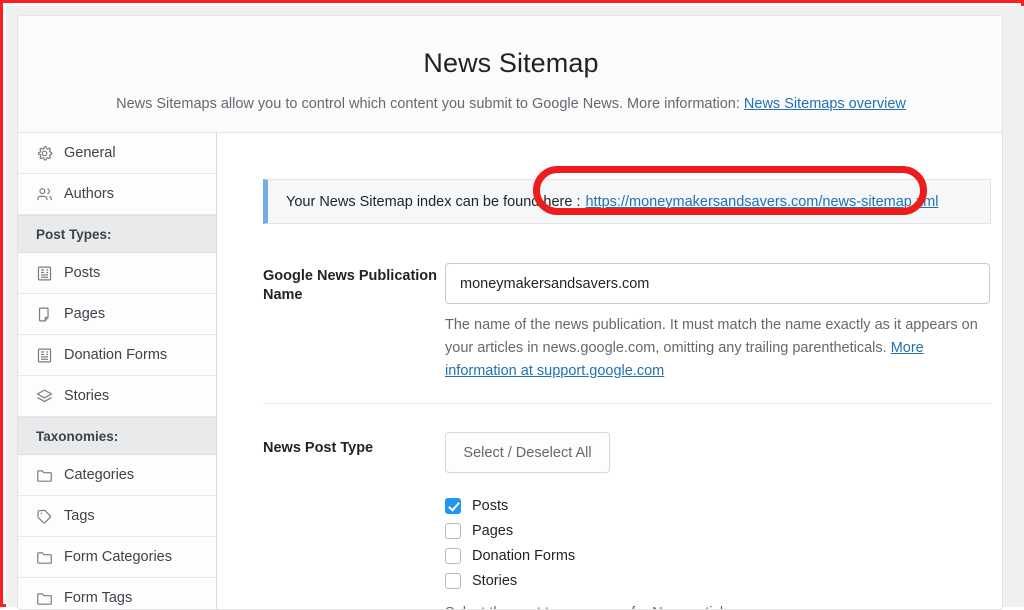 The width and height of the screenshot is (1024, 610). I want to click on checkbox-label: Pages, so click(493, 530).